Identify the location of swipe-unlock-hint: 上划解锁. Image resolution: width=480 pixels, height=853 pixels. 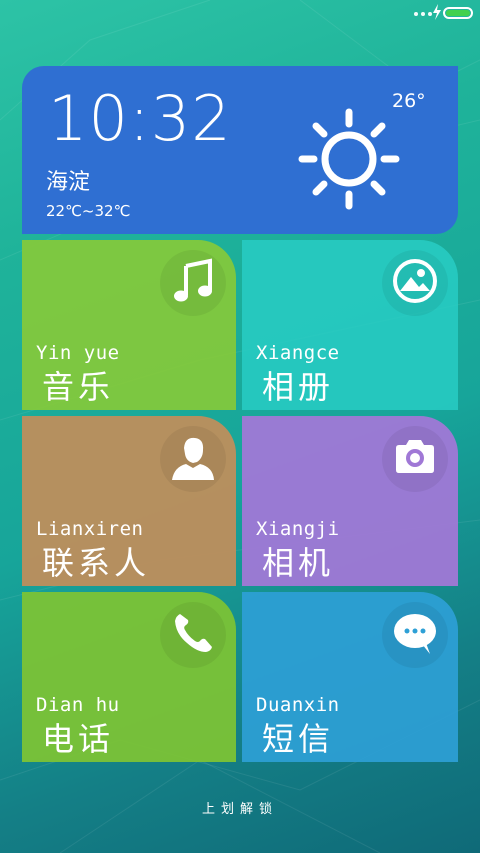
(240, 807).